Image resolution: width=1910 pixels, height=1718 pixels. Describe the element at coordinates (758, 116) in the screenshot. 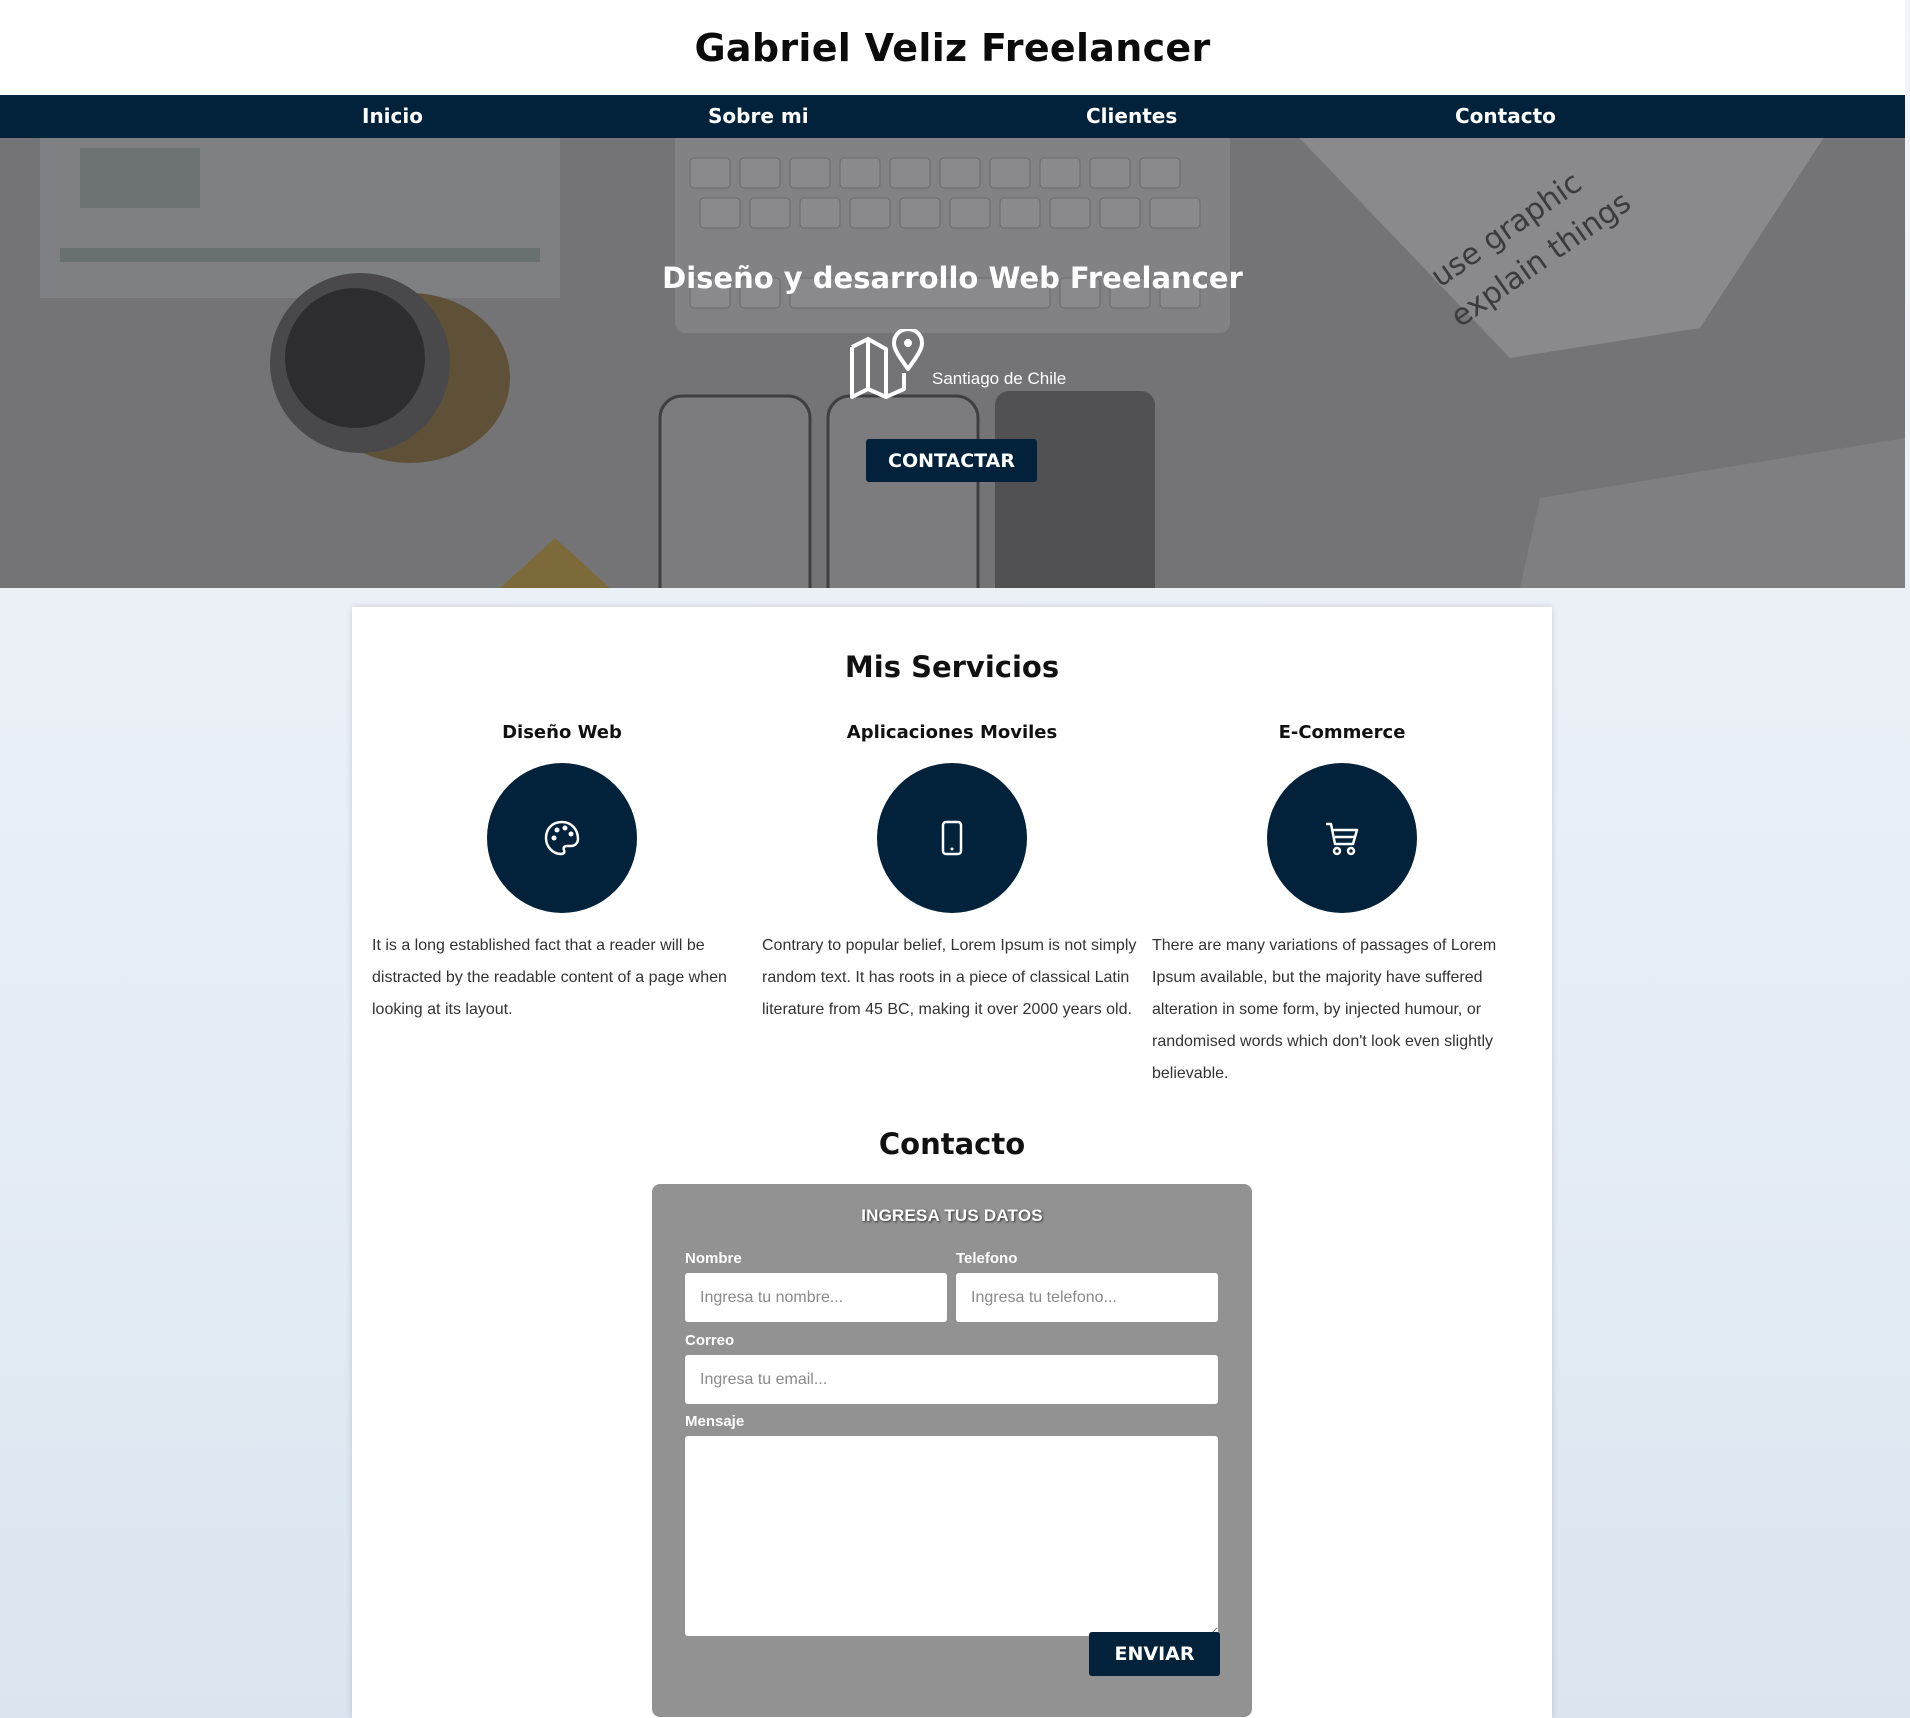

I see `nav-item-sobre-mi: Sobre mi` at that location.